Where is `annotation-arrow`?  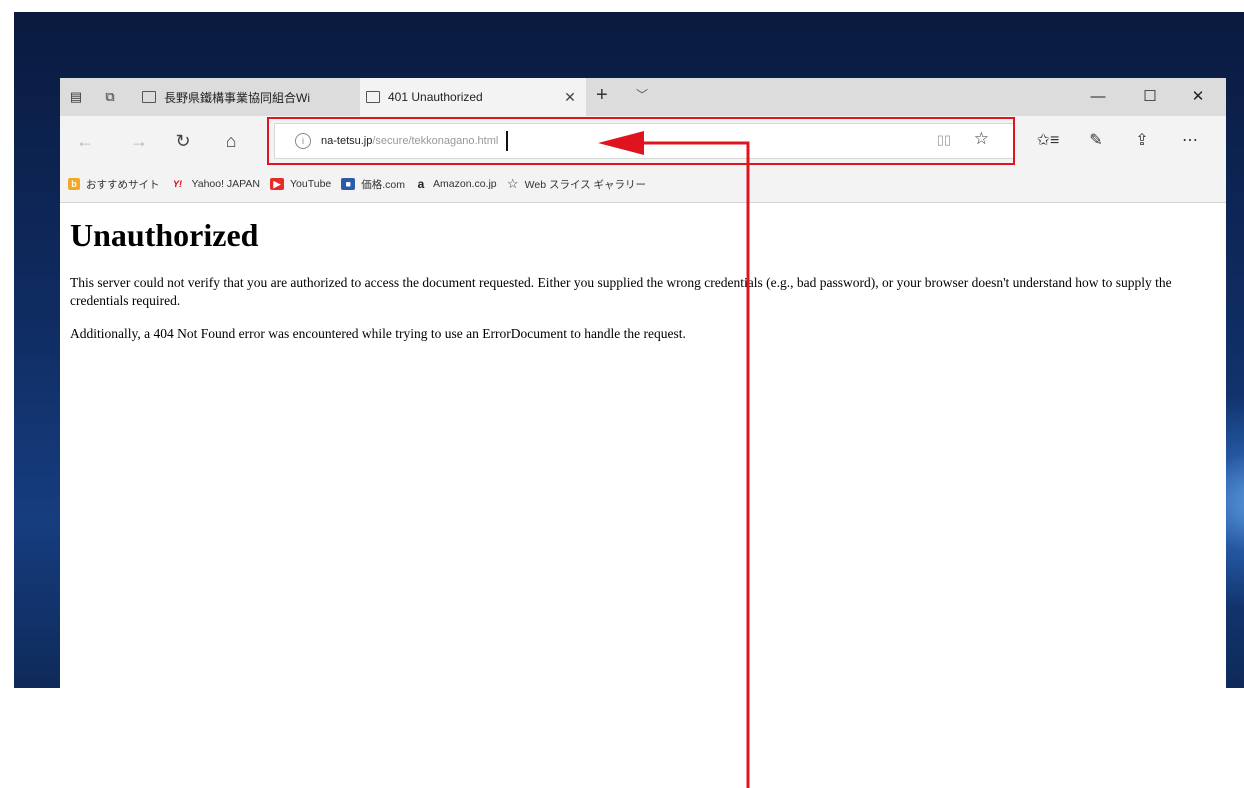
annotation-arrow is located at coordinates (674, 459).